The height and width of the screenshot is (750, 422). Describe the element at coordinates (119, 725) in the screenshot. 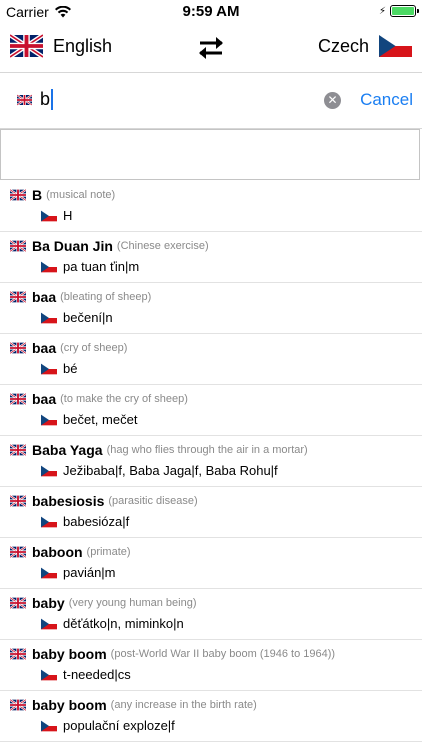

I see `translation: populační exploze|f` at that location.